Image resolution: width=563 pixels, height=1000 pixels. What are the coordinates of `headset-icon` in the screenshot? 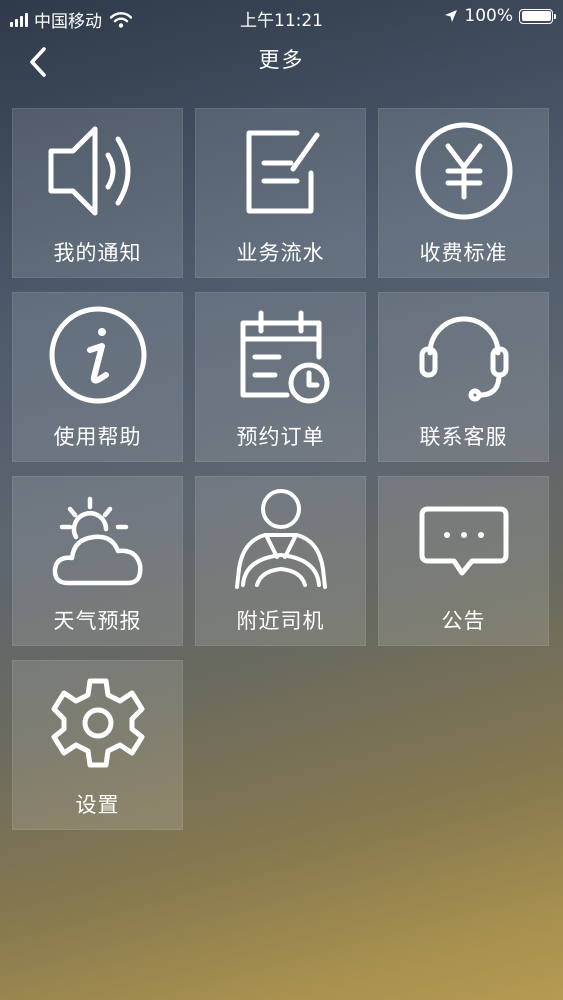 It's located at (464, 355).